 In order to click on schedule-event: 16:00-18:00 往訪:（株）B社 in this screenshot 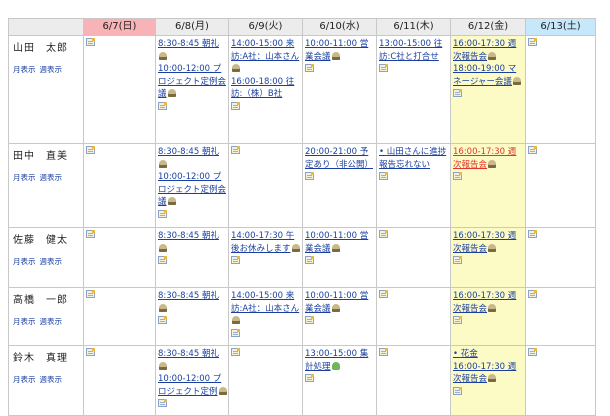, I will do `click(266, 88)`.